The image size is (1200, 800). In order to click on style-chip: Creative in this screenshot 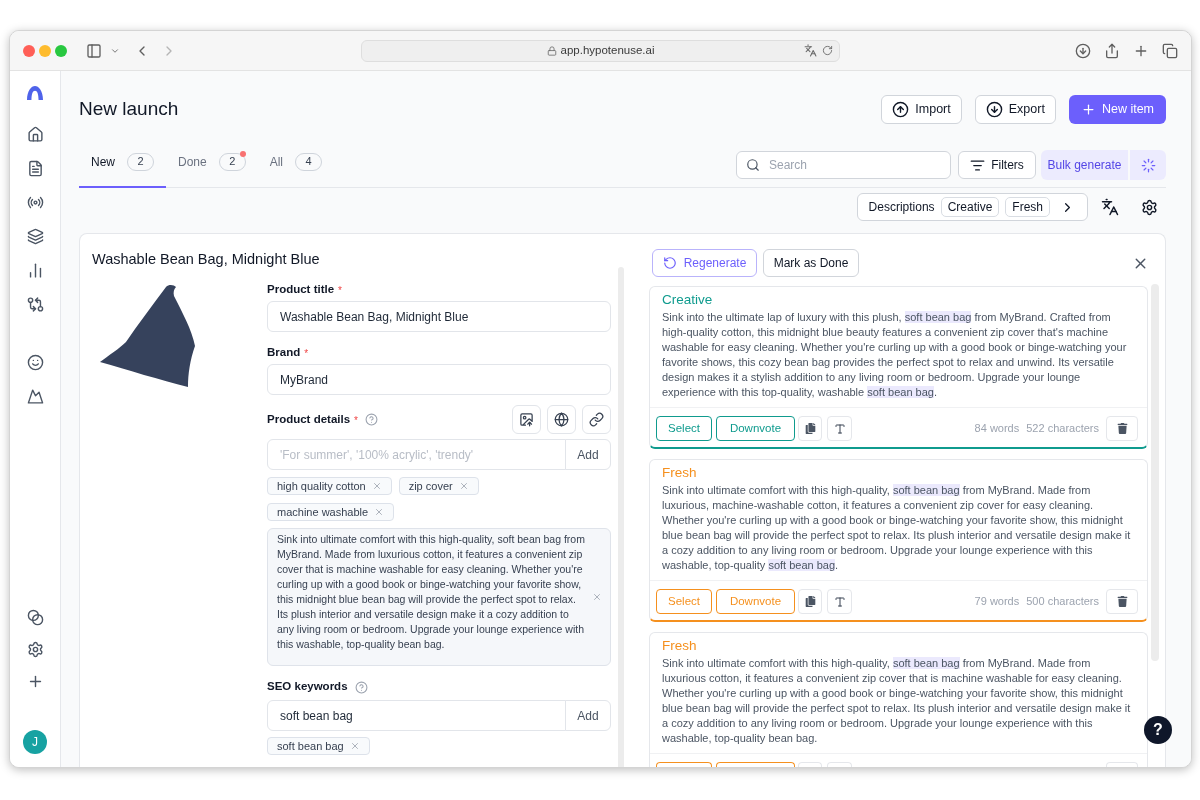, I will do `click(970, 207)`.